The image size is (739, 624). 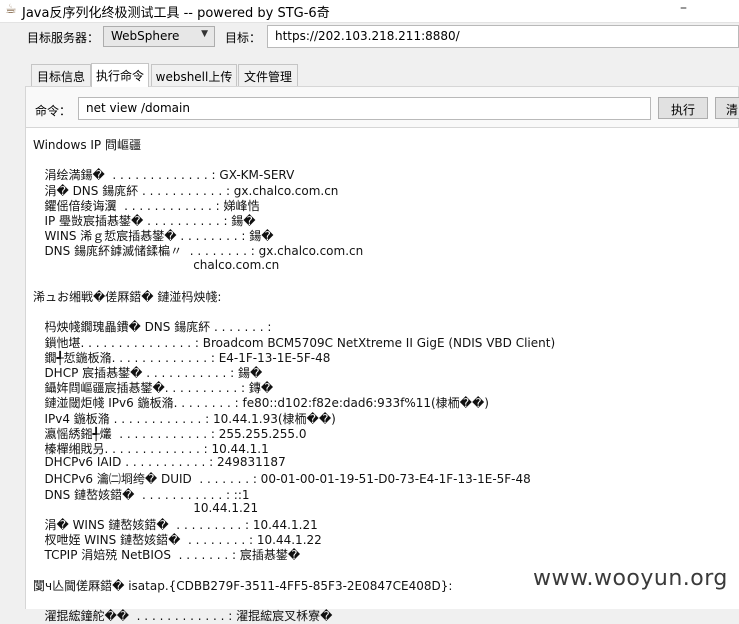 What do you see at coordinates (156, 264) in the screenshot?
I see `output-line: chalco.com.cn` at bounding box center [156, 264].